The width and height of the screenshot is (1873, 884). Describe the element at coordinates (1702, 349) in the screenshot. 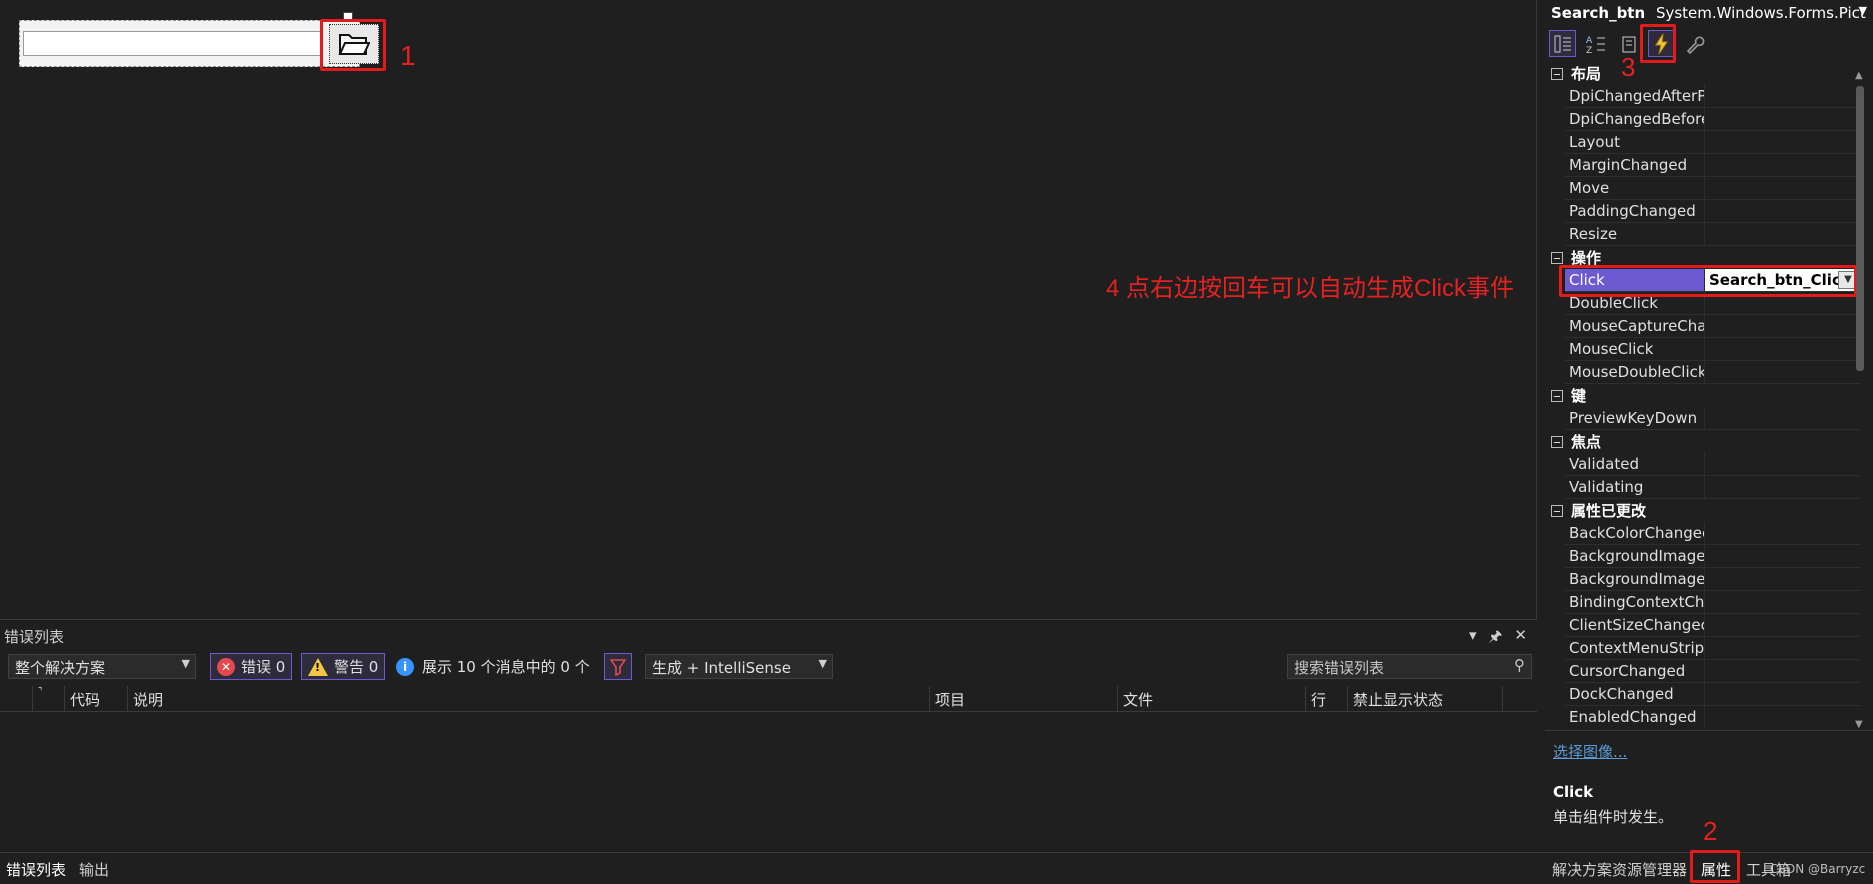

I see `event-row: MouseClick` at that location.